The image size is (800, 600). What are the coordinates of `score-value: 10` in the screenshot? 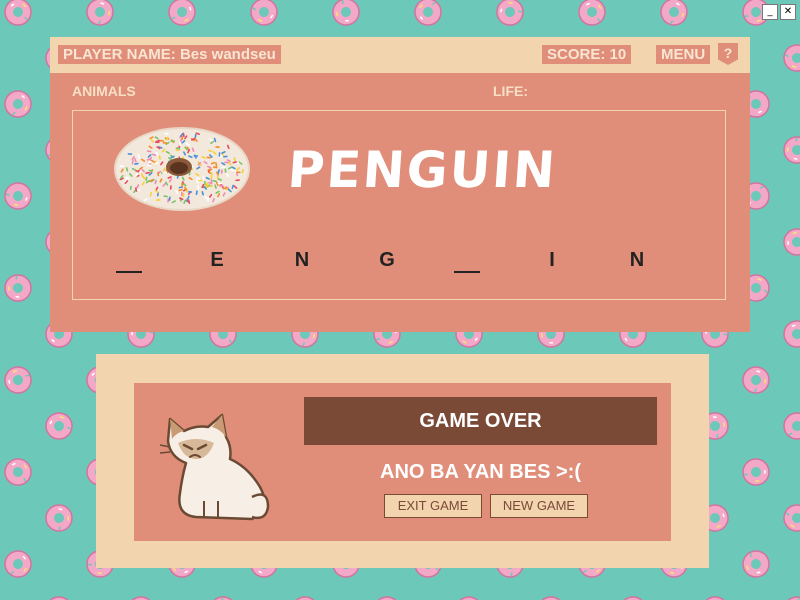 It's located at (618, 54).